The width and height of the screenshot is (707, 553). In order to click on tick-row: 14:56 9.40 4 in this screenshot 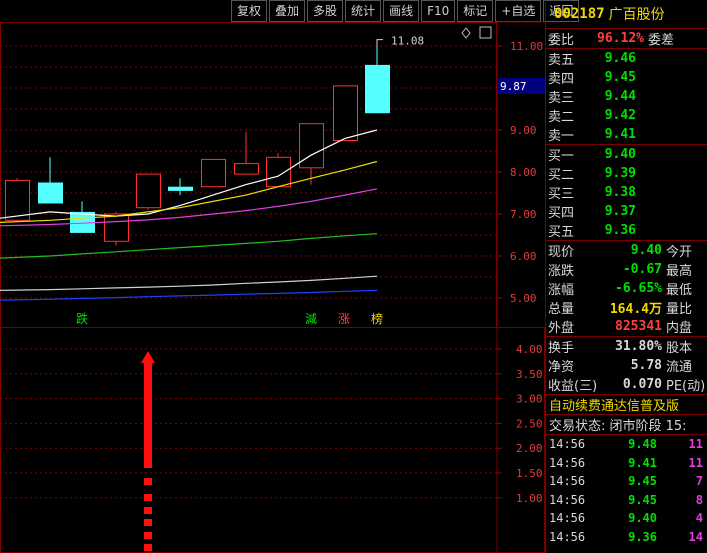, I will do `click(626, 518)`.